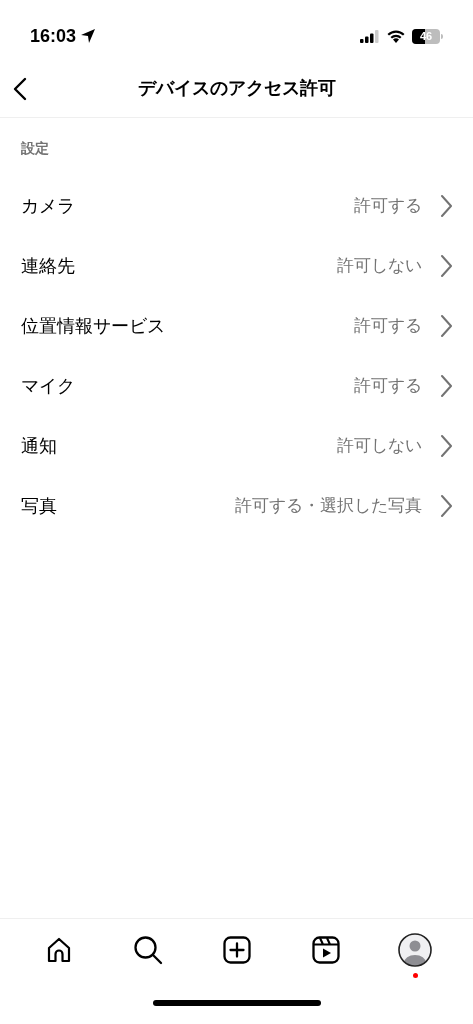 This screenshot has height=1024, width=473. What do you see at coordinates (39, 506) in the screenshot?
I see `row-label: 写真` at bounding box center [39, 506].